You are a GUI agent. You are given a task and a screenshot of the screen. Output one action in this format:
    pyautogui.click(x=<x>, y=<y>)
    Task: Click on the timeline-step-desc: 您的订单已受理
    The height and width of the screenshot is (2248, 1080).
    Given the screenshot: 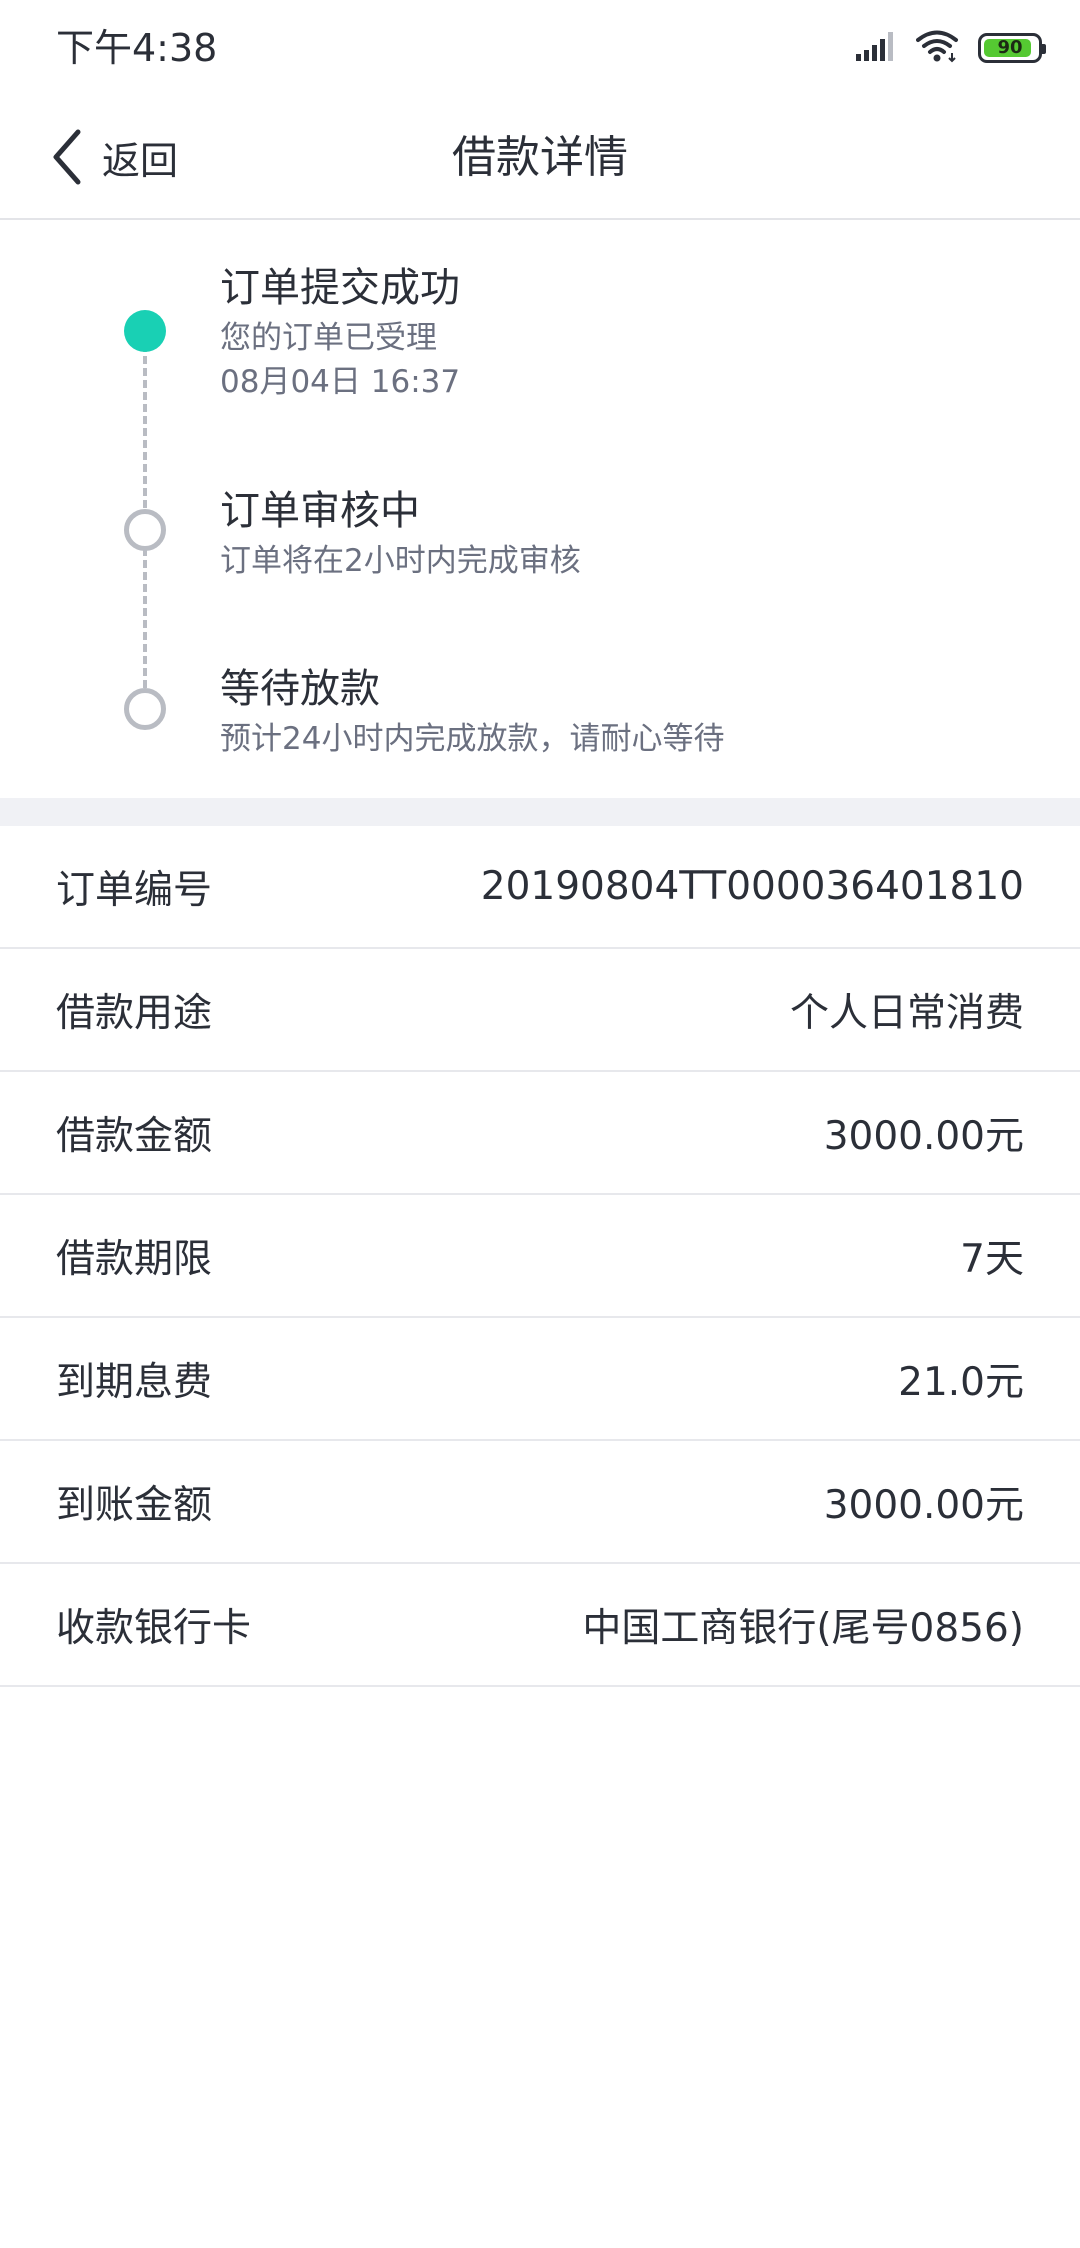 What is the action you would take?
    pyautogui.click(x=328, y=338)
    